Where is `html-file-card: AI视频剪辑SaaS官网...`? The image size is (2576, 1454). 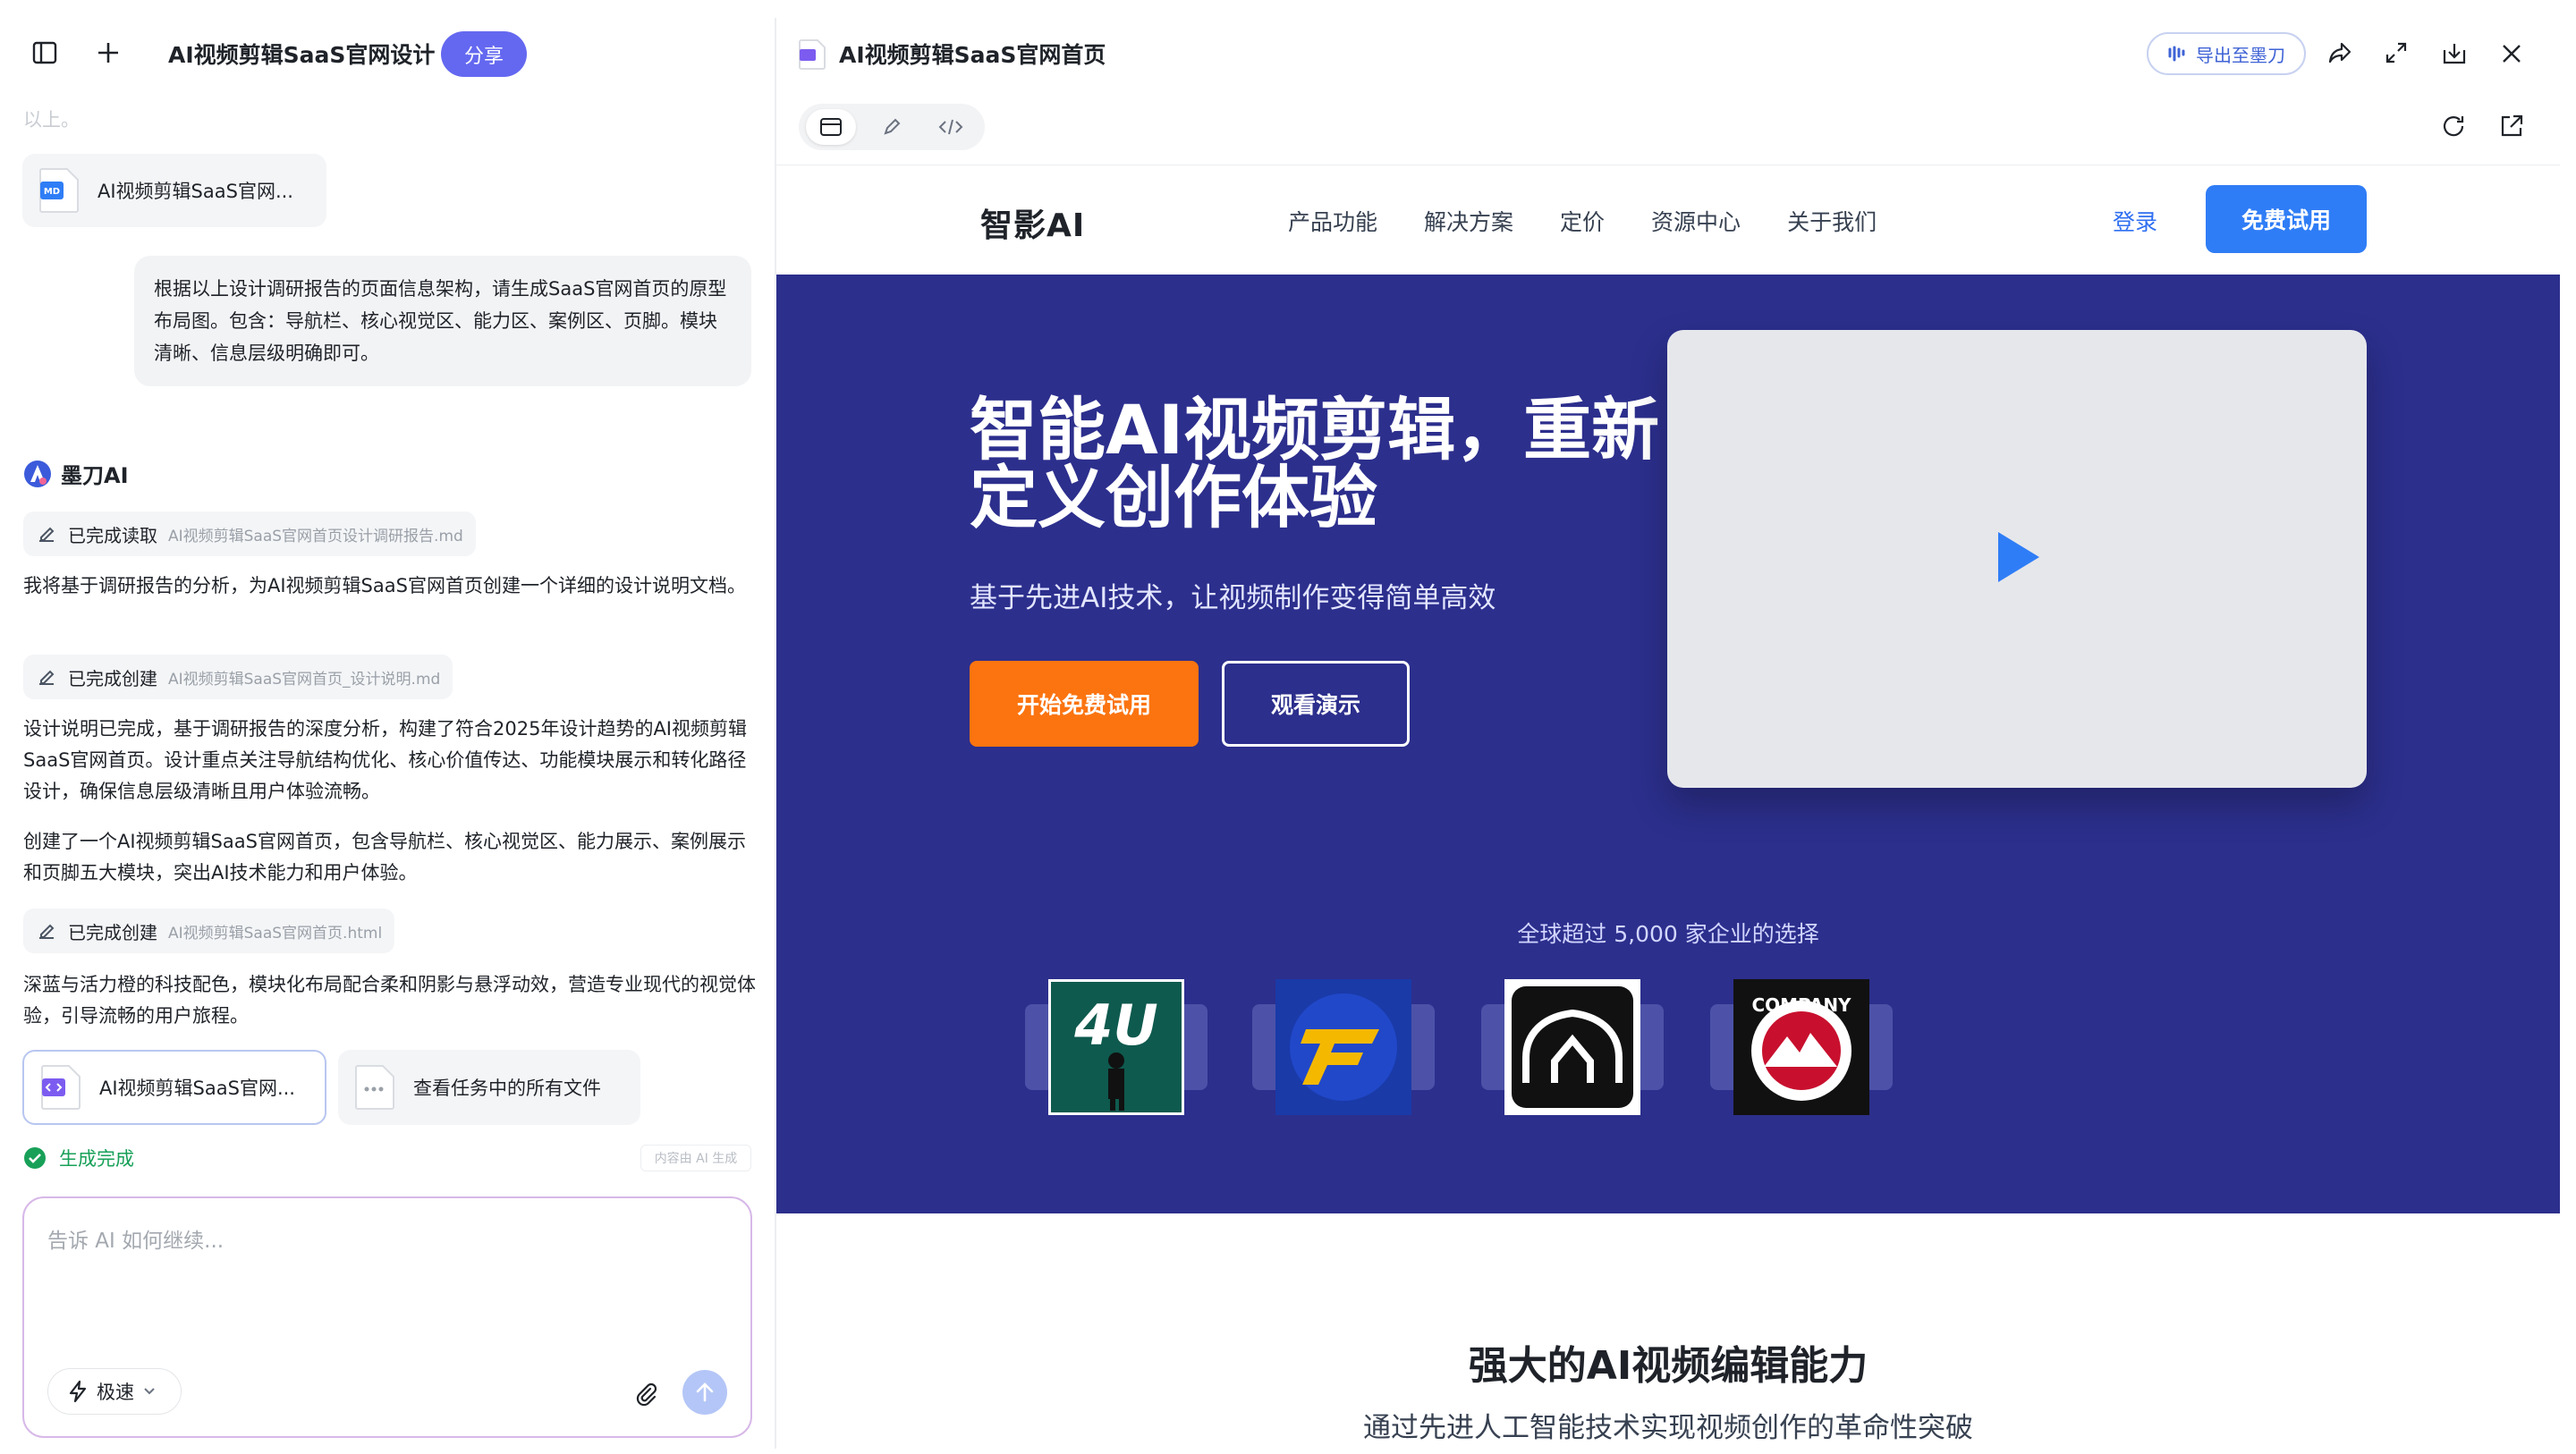
html-file-card: AI视频剪辑SaaS官网... is located at coordinates (174, 1087).